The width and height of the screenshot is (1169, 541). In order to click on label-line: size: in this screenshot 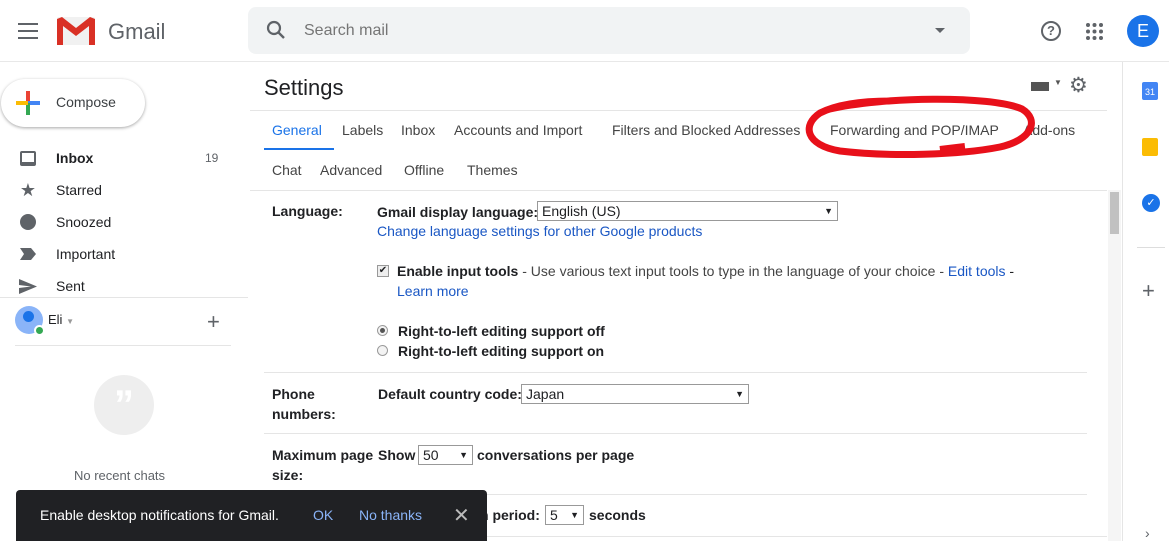, I will do `click(288, 475)`.